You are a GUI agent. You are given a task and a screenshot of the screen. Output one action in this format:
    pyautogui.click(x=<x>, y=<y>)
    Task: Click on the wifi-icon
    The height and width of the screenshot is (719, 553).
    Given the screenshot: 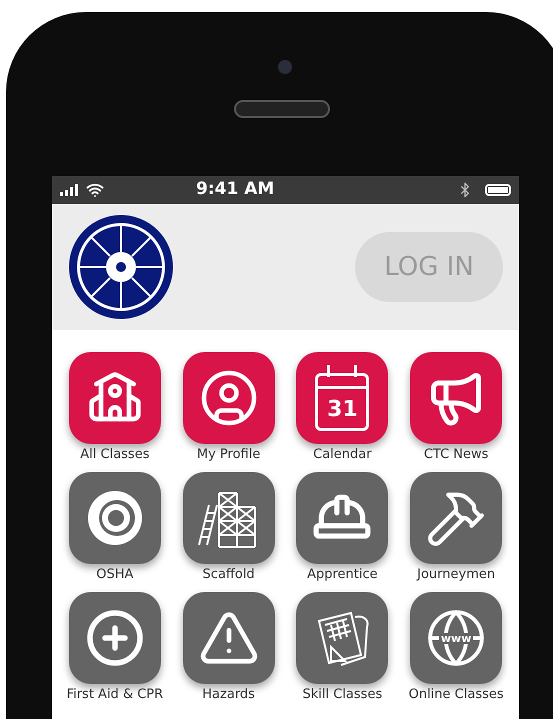 What is the action you would take?
    pyautogui.click(x=95, y=190)
    